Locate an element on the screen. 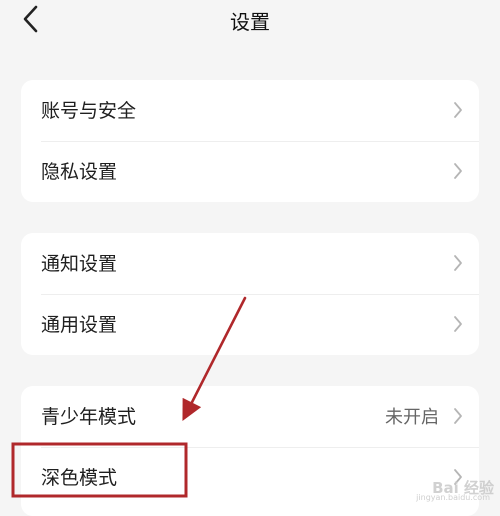 The height and width of the screenshot is (516, 500). watermark-url: jingyan.baidu.com is located at coordinates (453, 497).